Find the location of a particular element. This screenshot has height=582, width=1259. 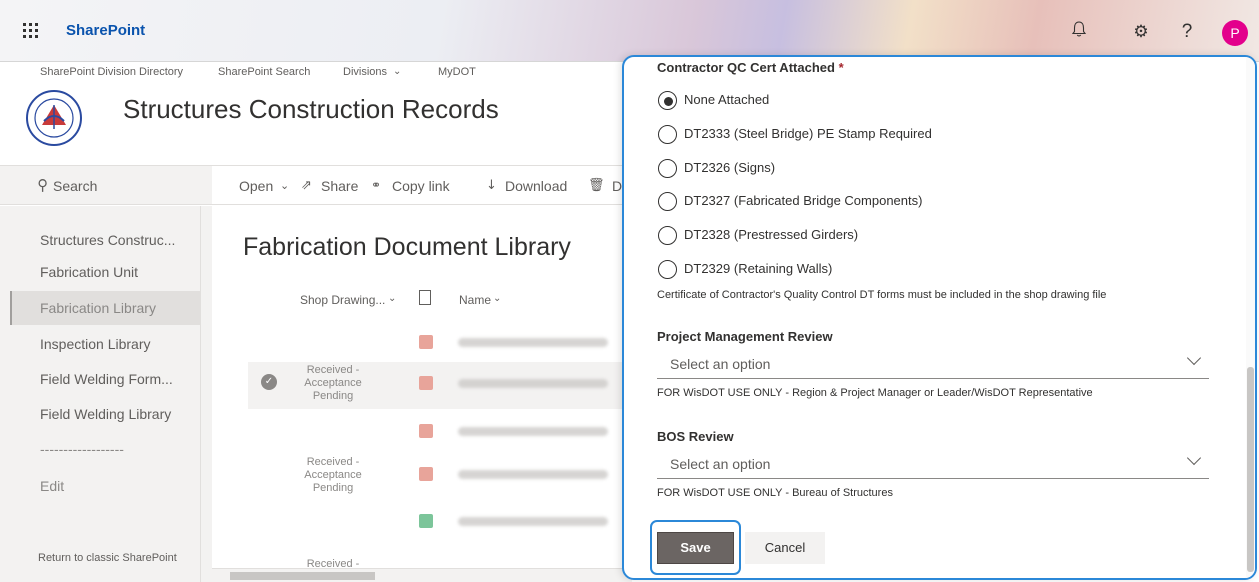

radio-label: None Attached is located at coordinates (726, 99).